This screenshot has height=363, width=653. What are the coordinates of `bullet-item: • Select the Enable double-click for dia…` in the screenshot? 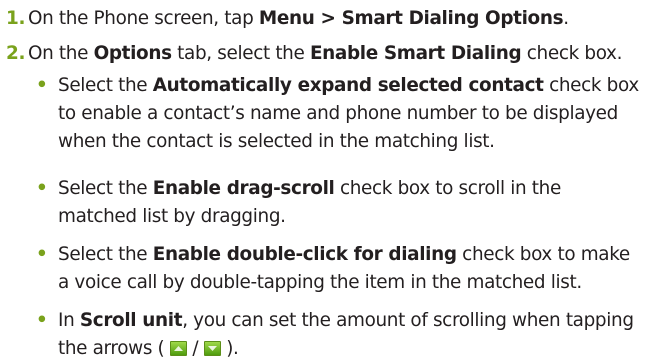 It's located at (339, 269).